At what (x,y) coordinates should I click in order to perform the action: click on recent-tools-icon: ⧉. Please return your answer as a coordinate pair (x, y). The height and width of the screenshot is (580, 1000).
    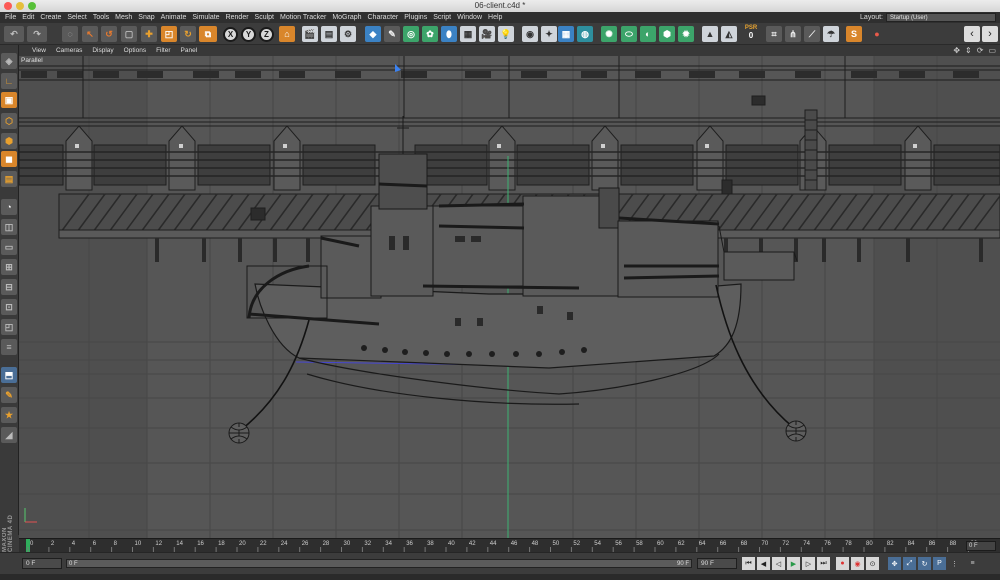
    Looking at the image, I should click on (208, 34).